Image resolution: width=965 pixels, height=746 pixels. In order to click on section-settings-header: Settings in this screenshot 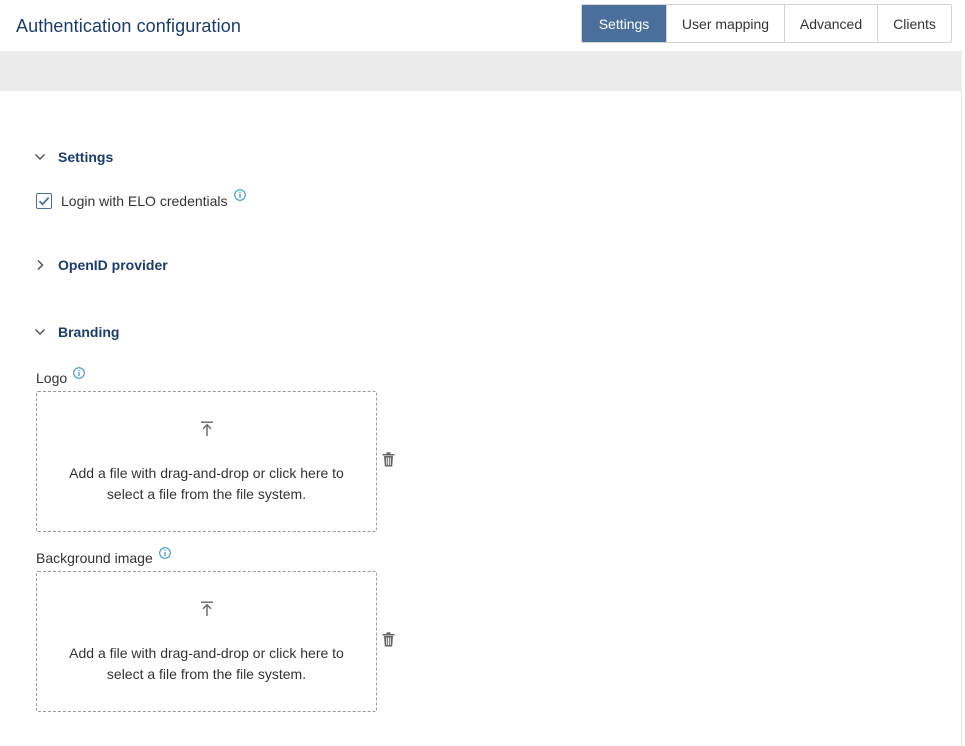, I will do `click(73, 157)`.